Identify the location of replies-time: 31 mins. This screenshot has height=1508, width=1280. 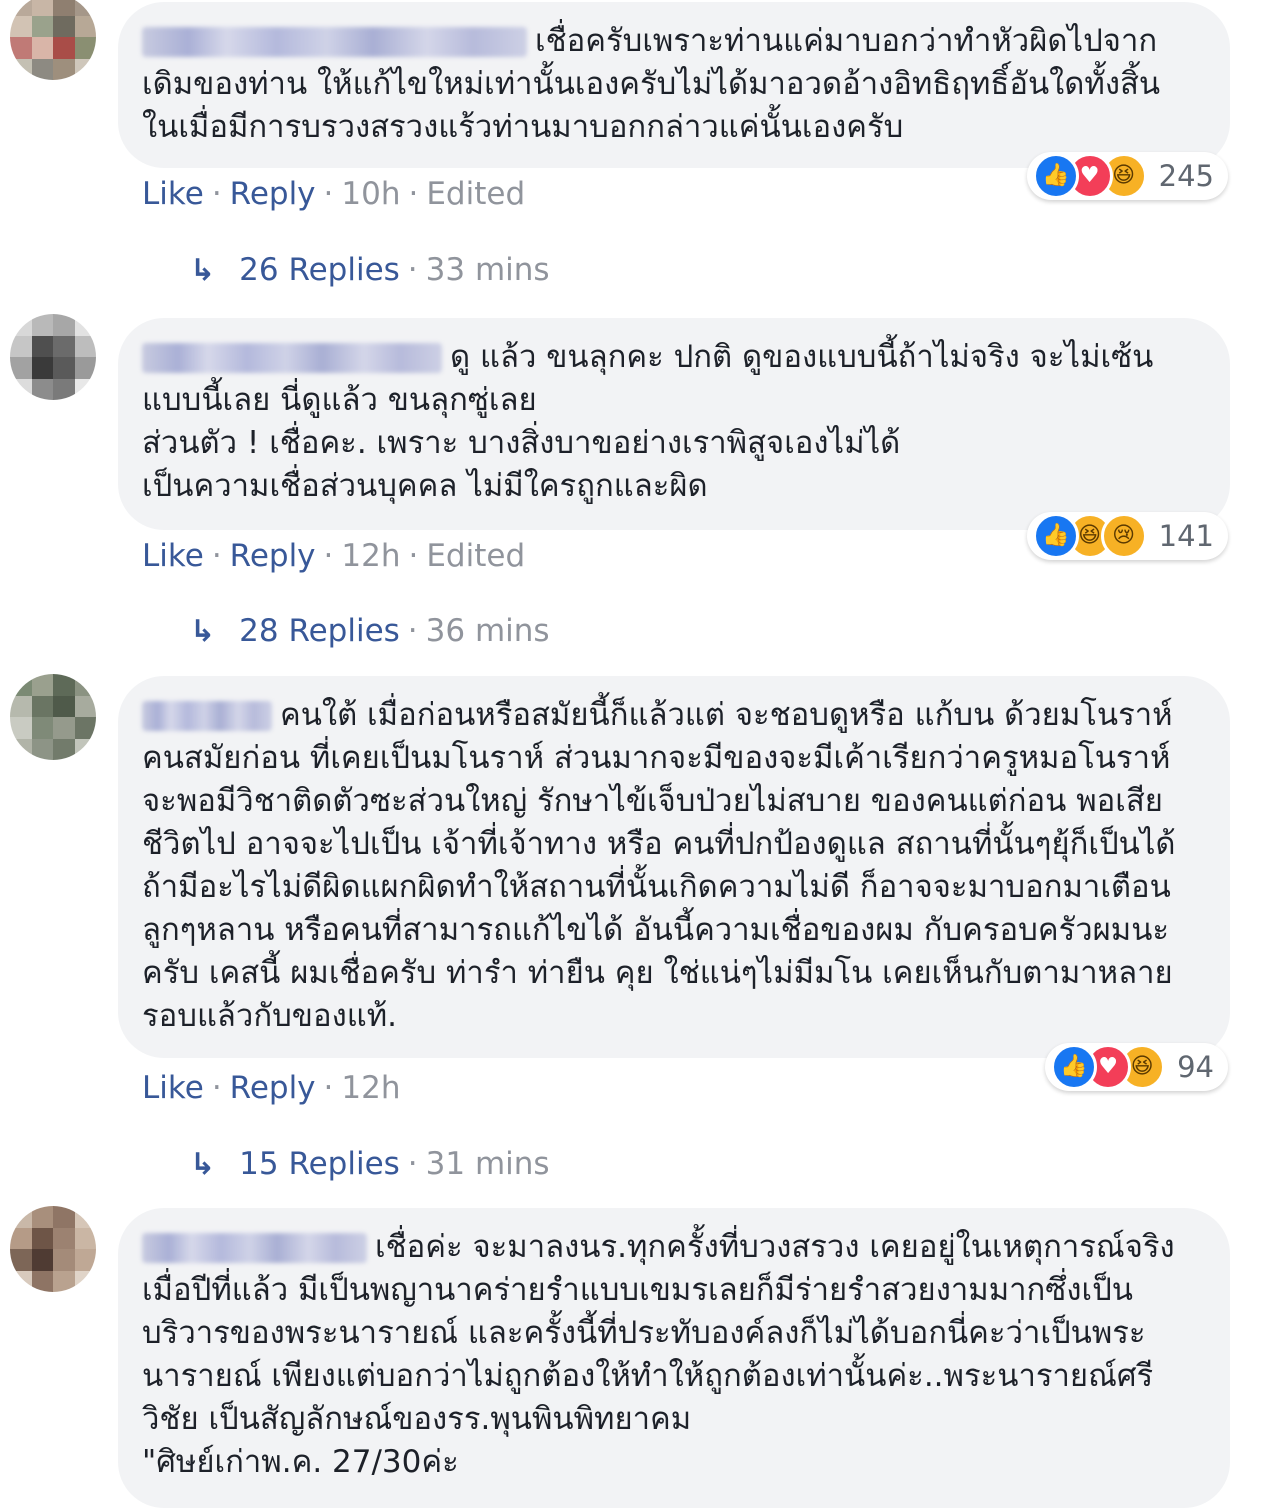
(487, 1164).